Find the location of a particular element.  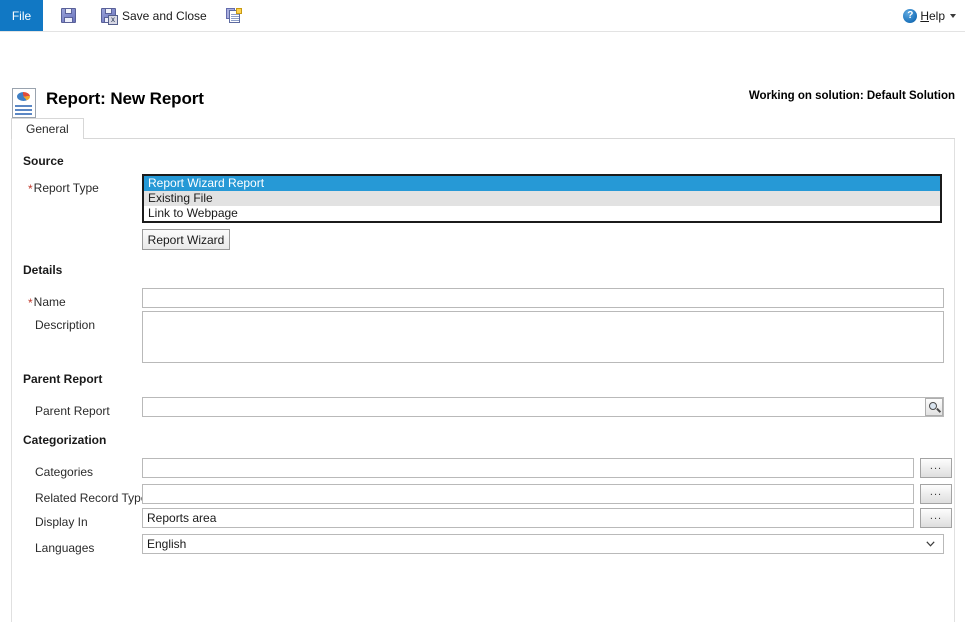

save-and-close-button: x Save and Close is located at coordinates (153, 15).